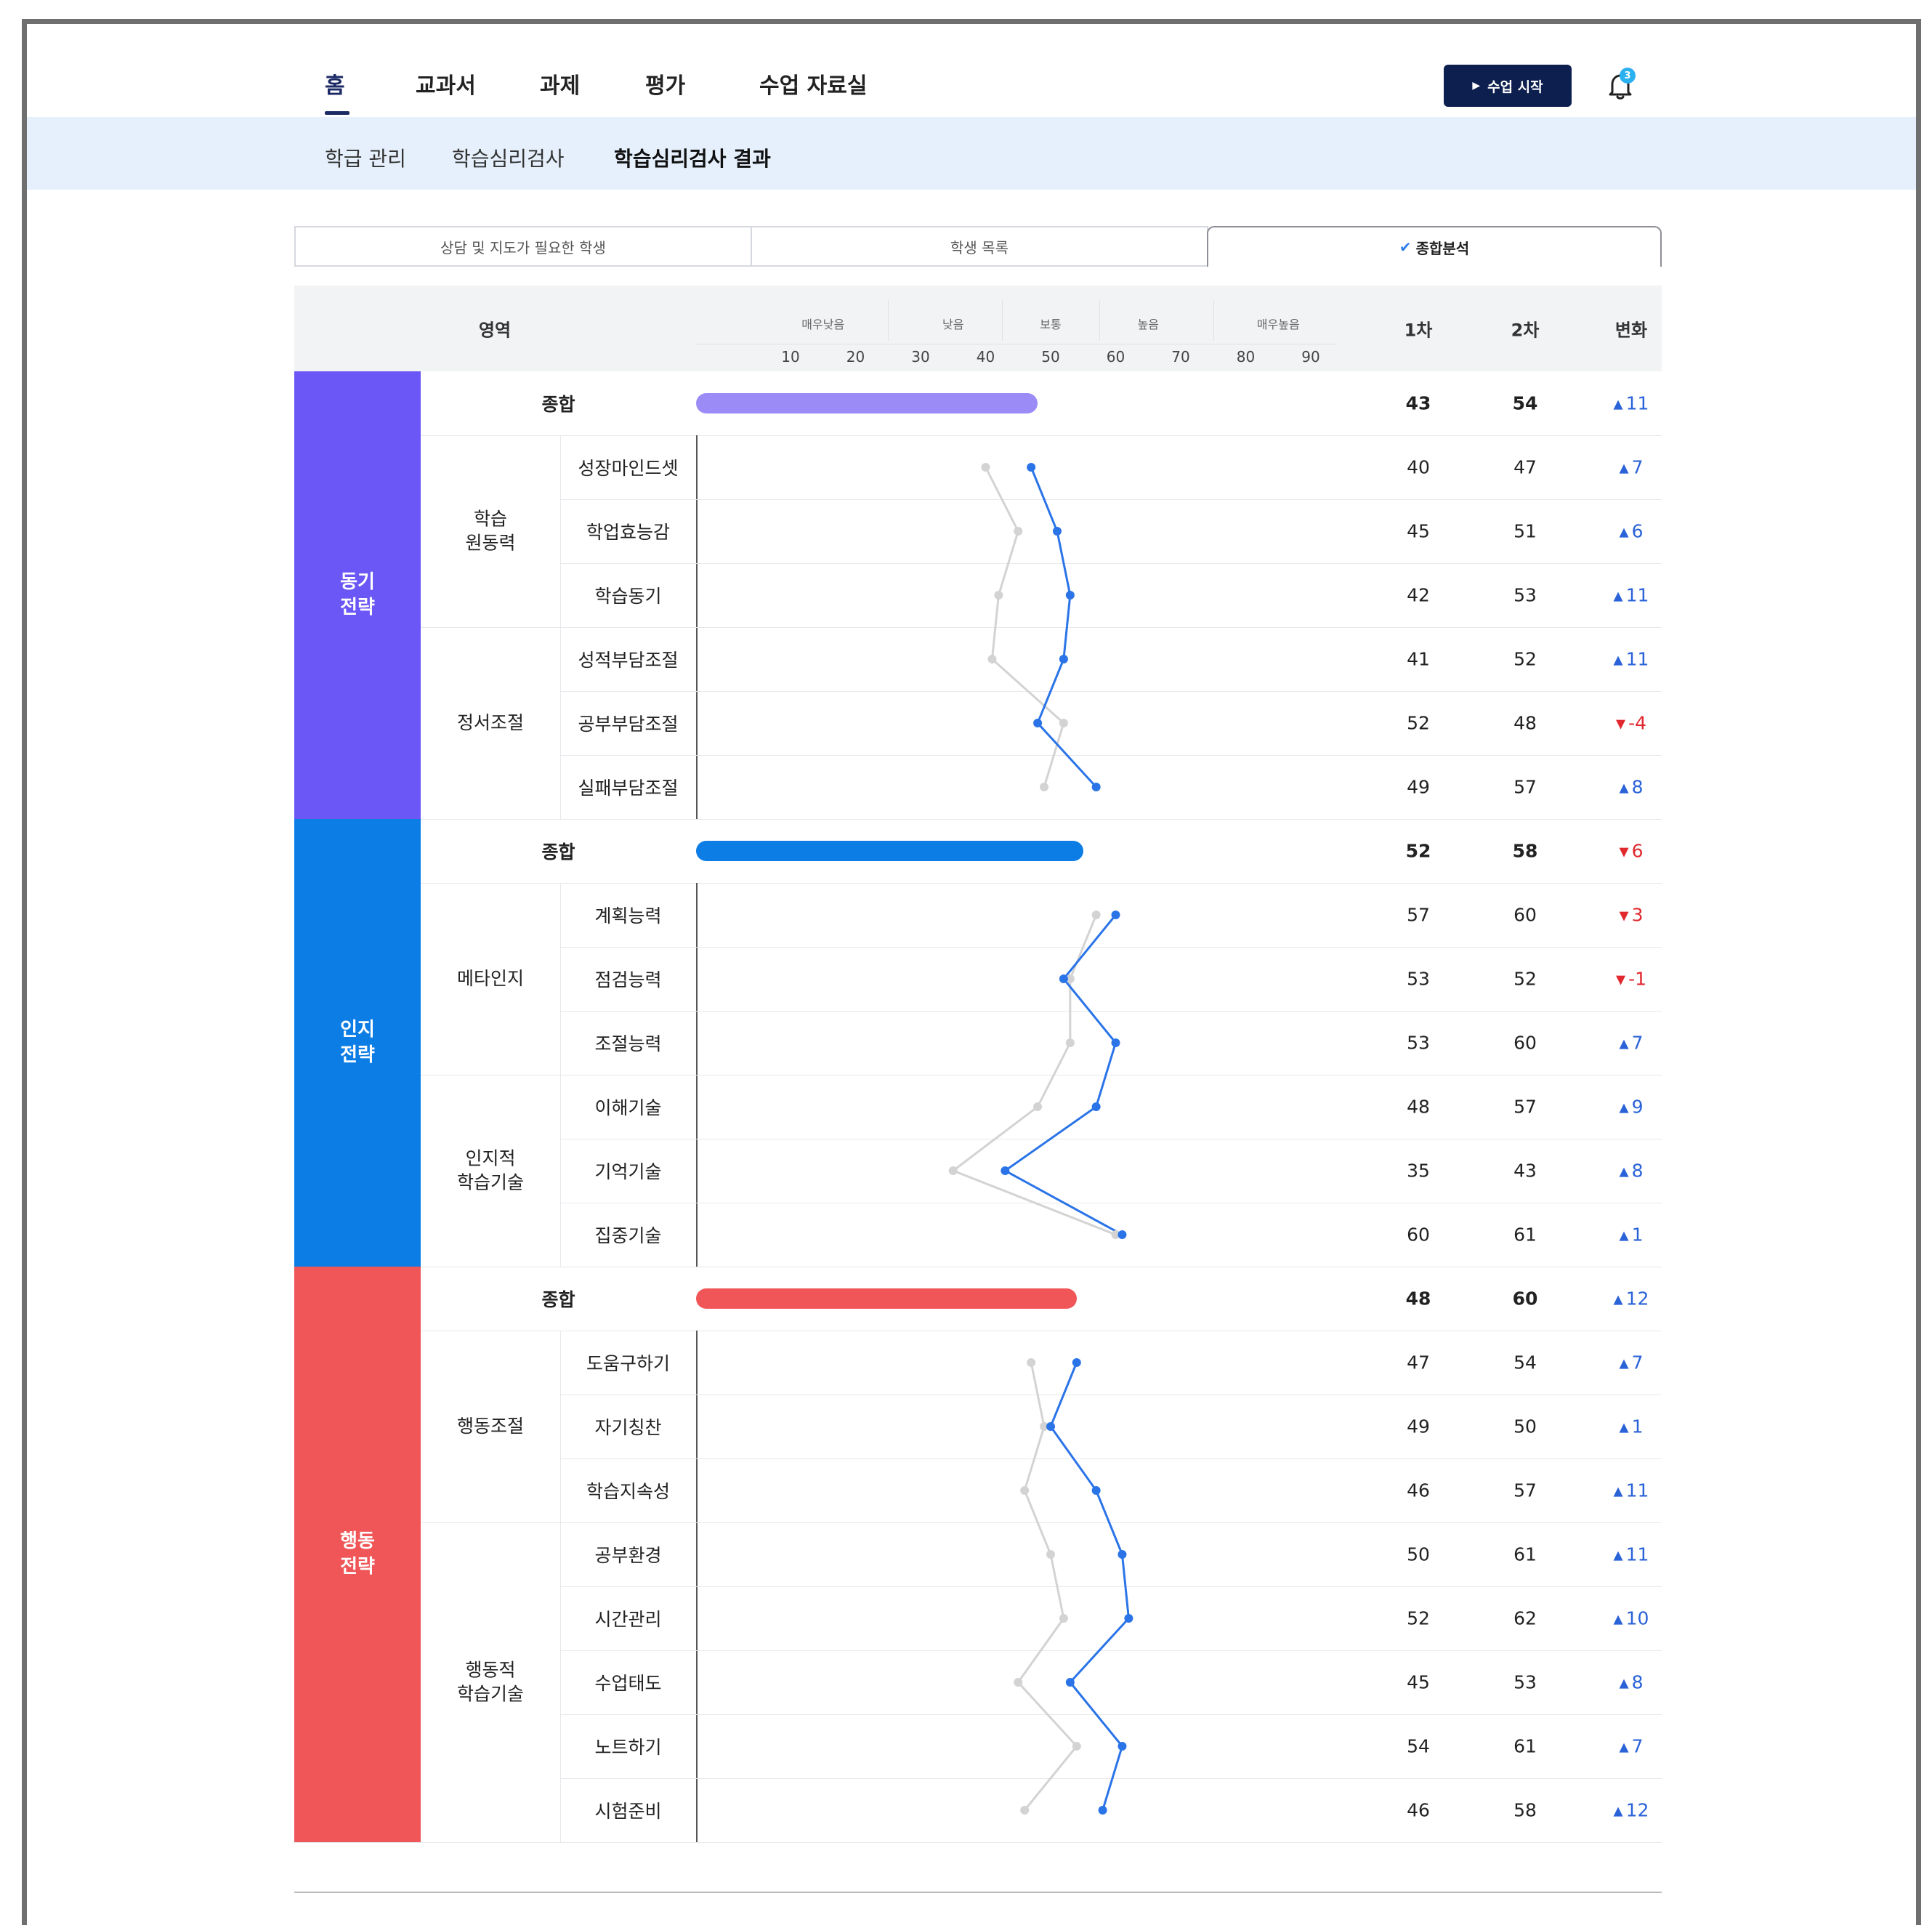 The height and width of the screenshot is (1925, 1932). I want to click on subnav-class-management: 학급 관리, so click(365, 157).